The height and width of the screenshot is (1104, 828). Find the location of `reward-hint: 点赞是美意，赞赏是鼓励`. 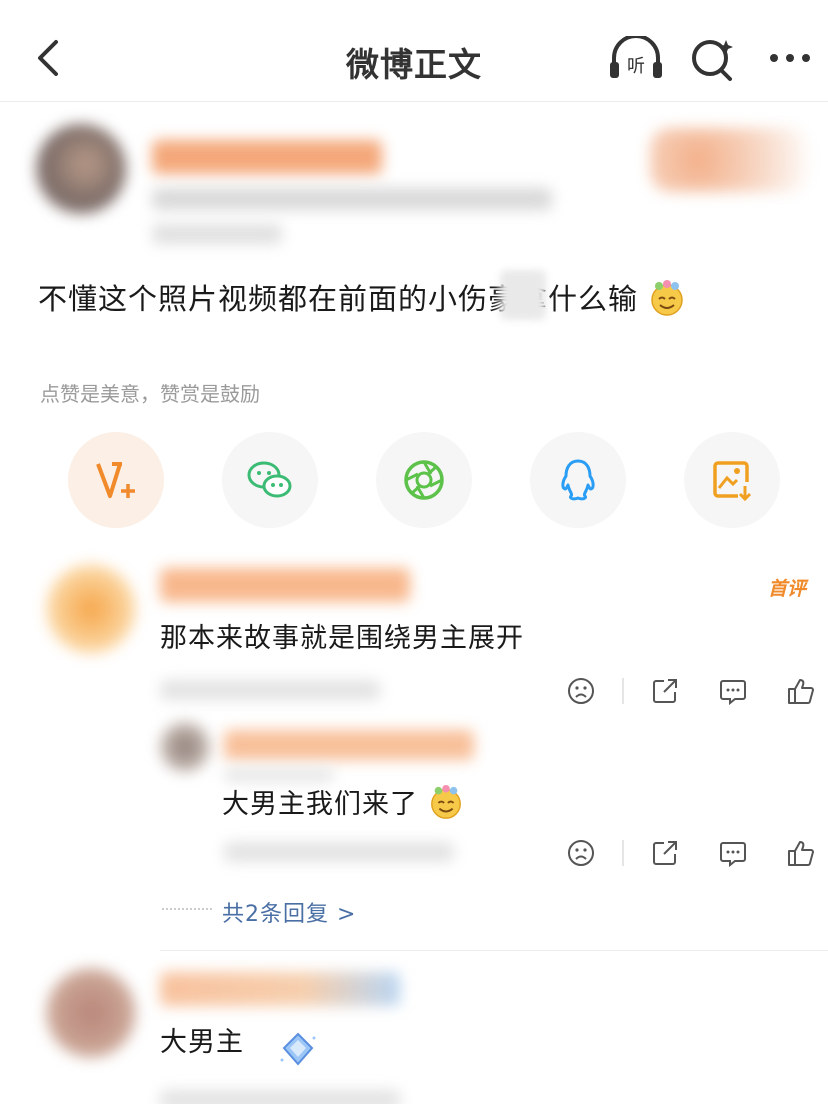

reward-hint: 点赞是美意，赞赏是鼓励 is located at coordinates (150, 394).